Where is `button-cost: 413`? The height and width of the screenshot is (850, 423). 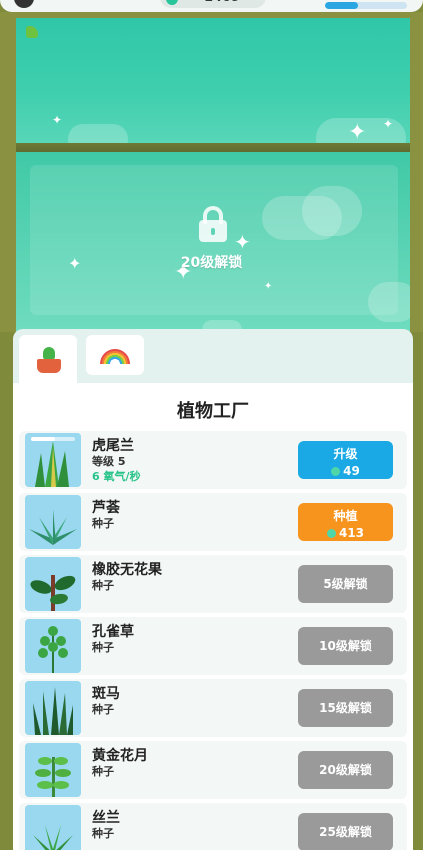 button-cost: 413 is located at coordinates (345, 533).